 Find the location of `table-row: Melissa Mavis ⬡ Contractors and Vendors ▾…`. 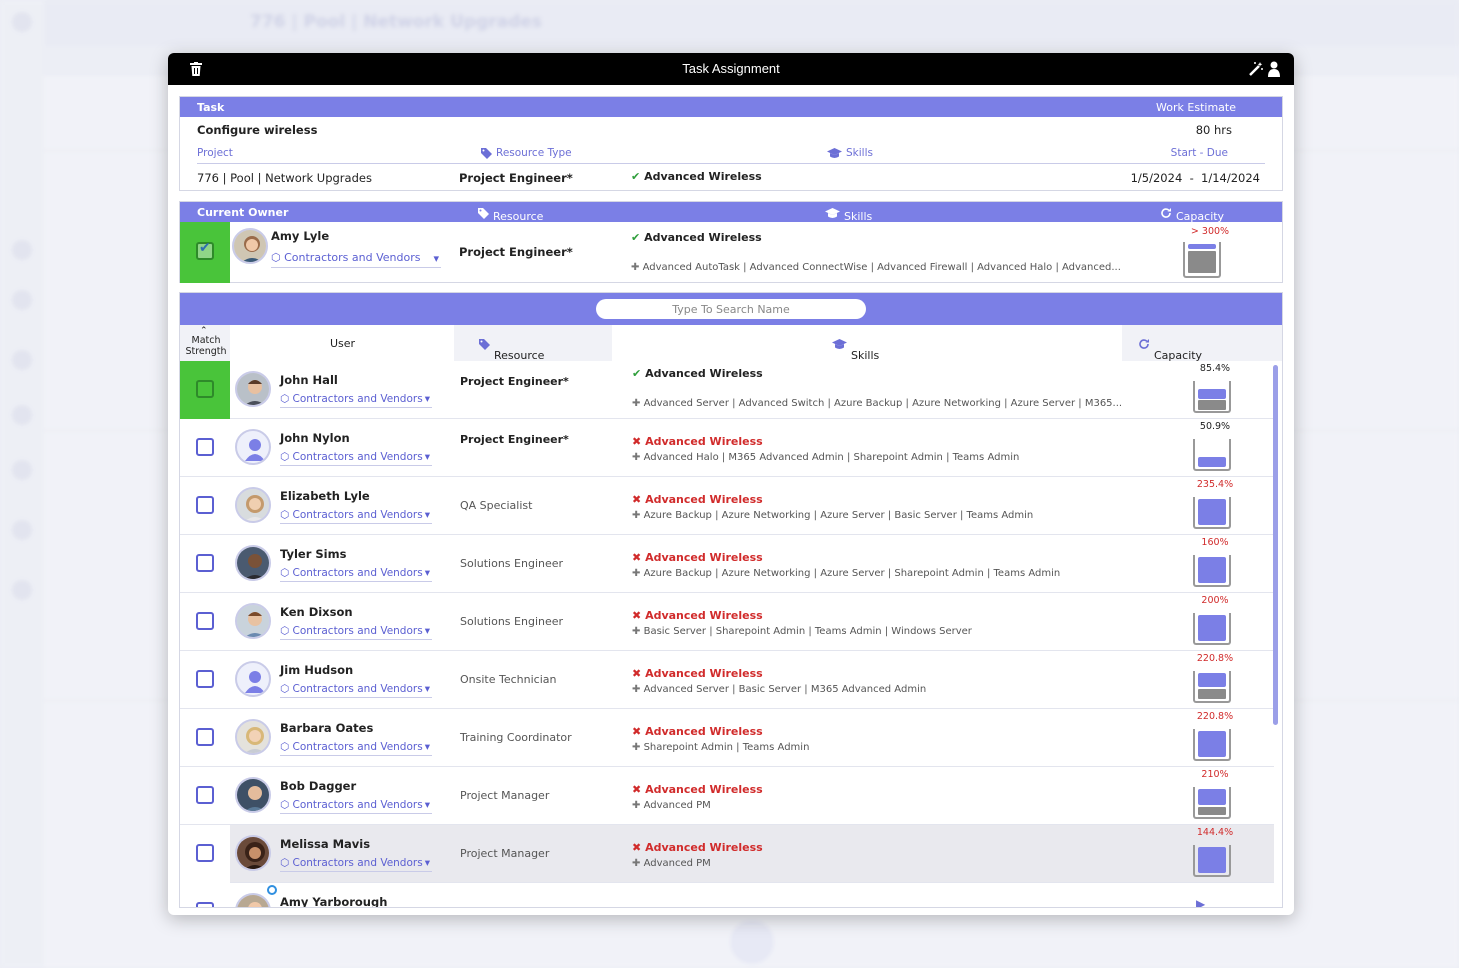

table-row: Melissa Mavis ⬡ Contractors and Vendors ▾… is located at coordinates (727, 854).